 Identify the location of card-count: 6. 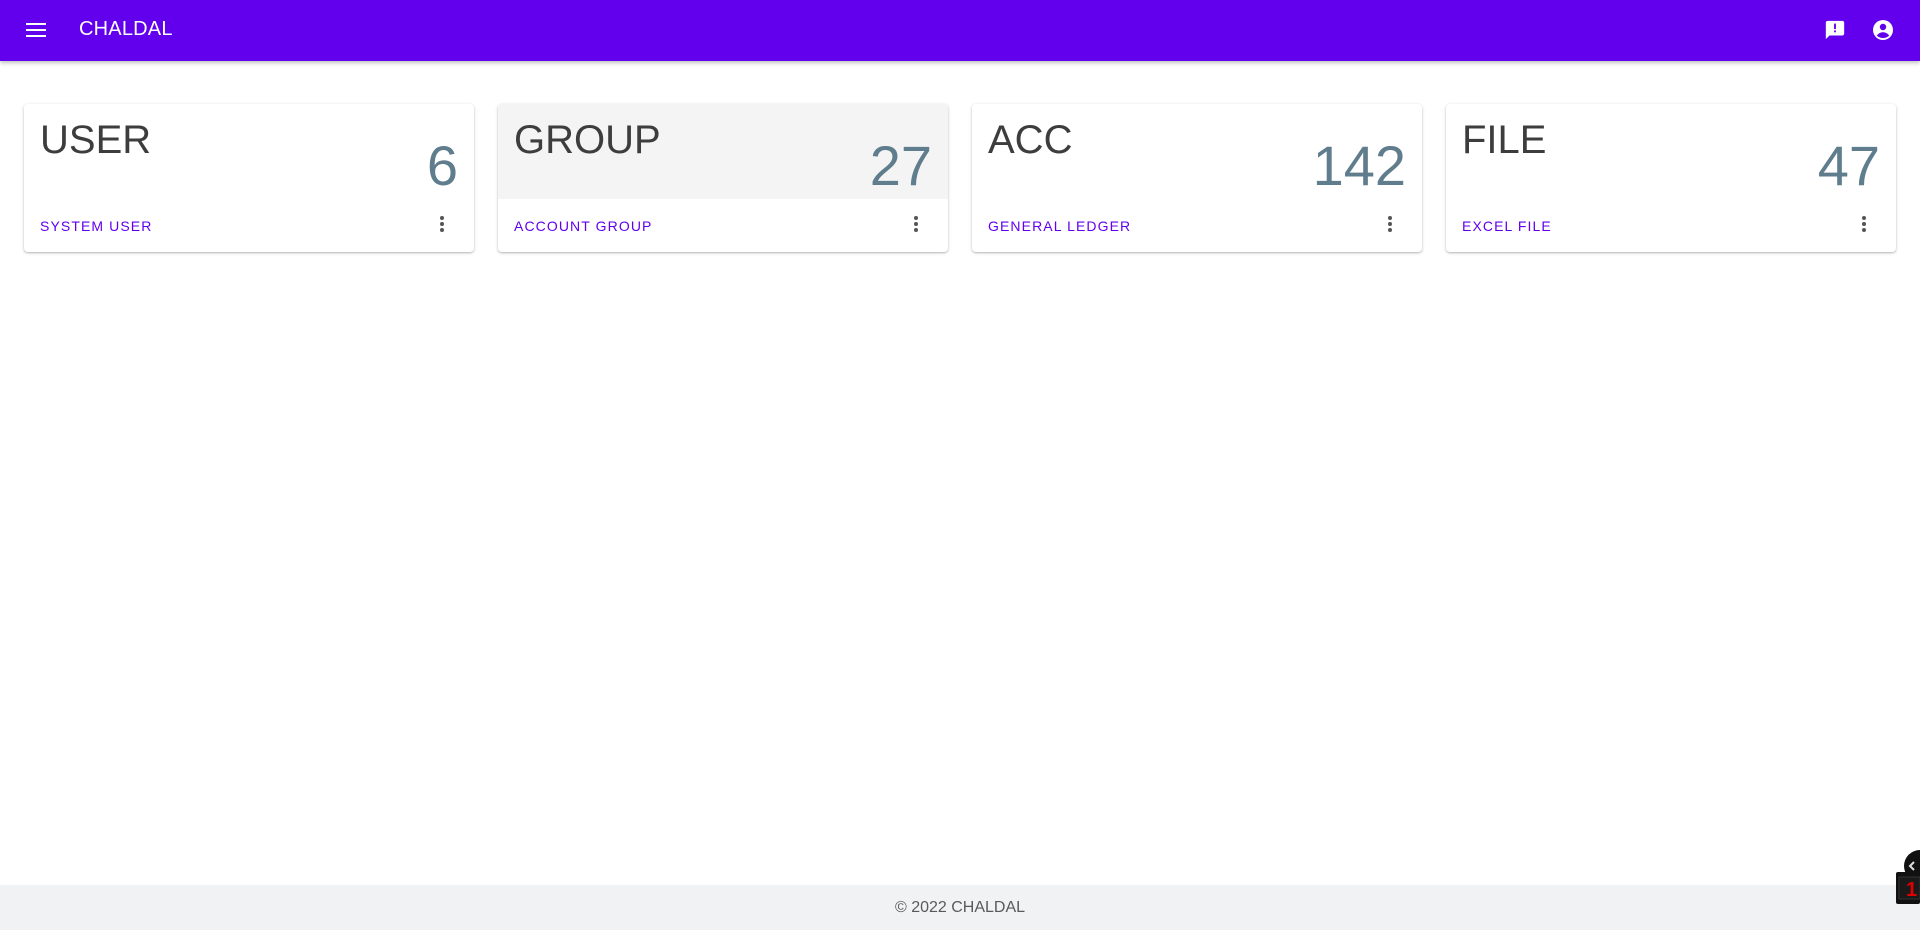
(442, 165).